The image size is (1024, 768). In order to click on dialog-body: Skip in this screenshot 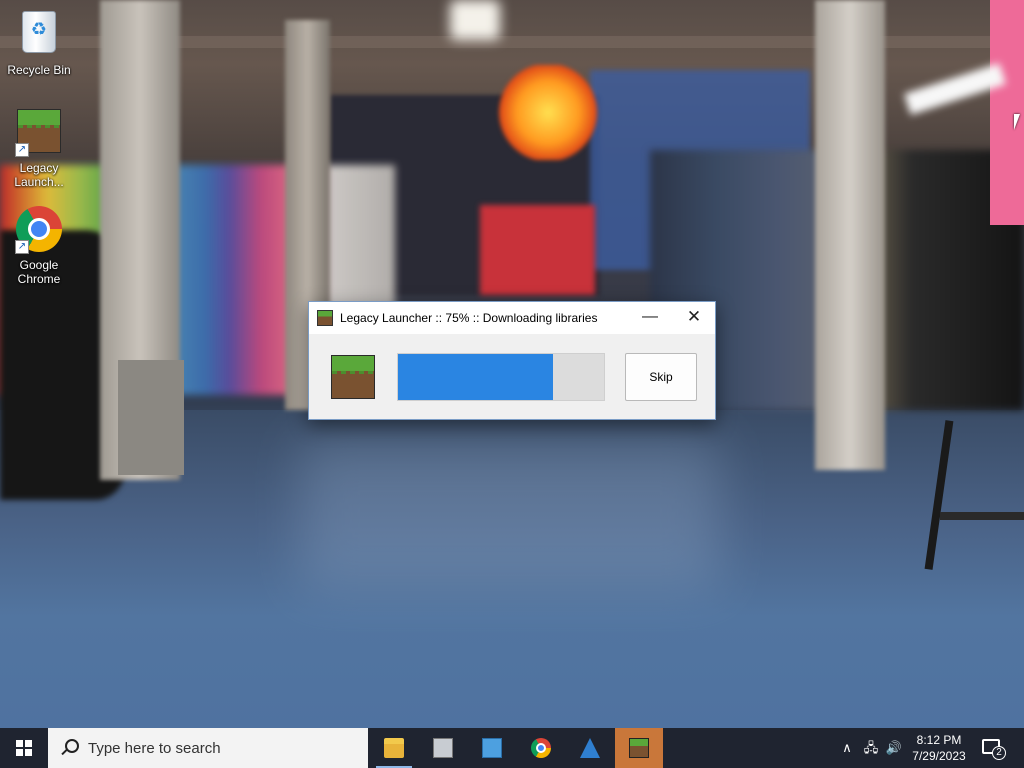, I will do `click(512, 376)`.